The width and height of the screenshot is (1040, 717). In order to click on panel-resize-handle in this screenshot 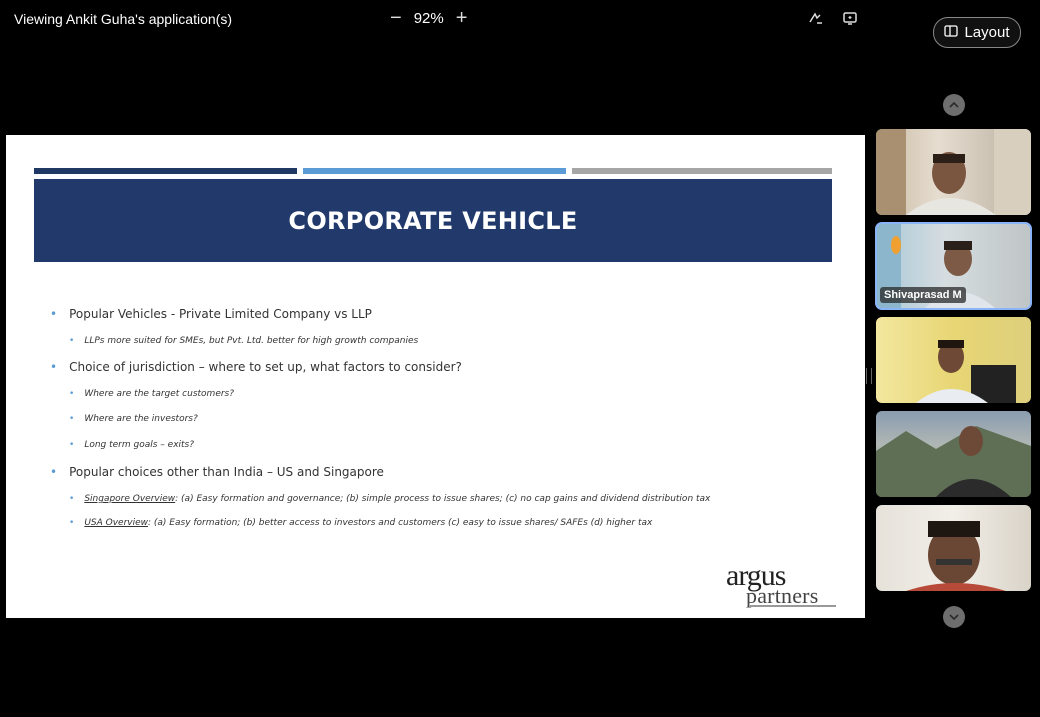, I will do `click(869, 376)`.